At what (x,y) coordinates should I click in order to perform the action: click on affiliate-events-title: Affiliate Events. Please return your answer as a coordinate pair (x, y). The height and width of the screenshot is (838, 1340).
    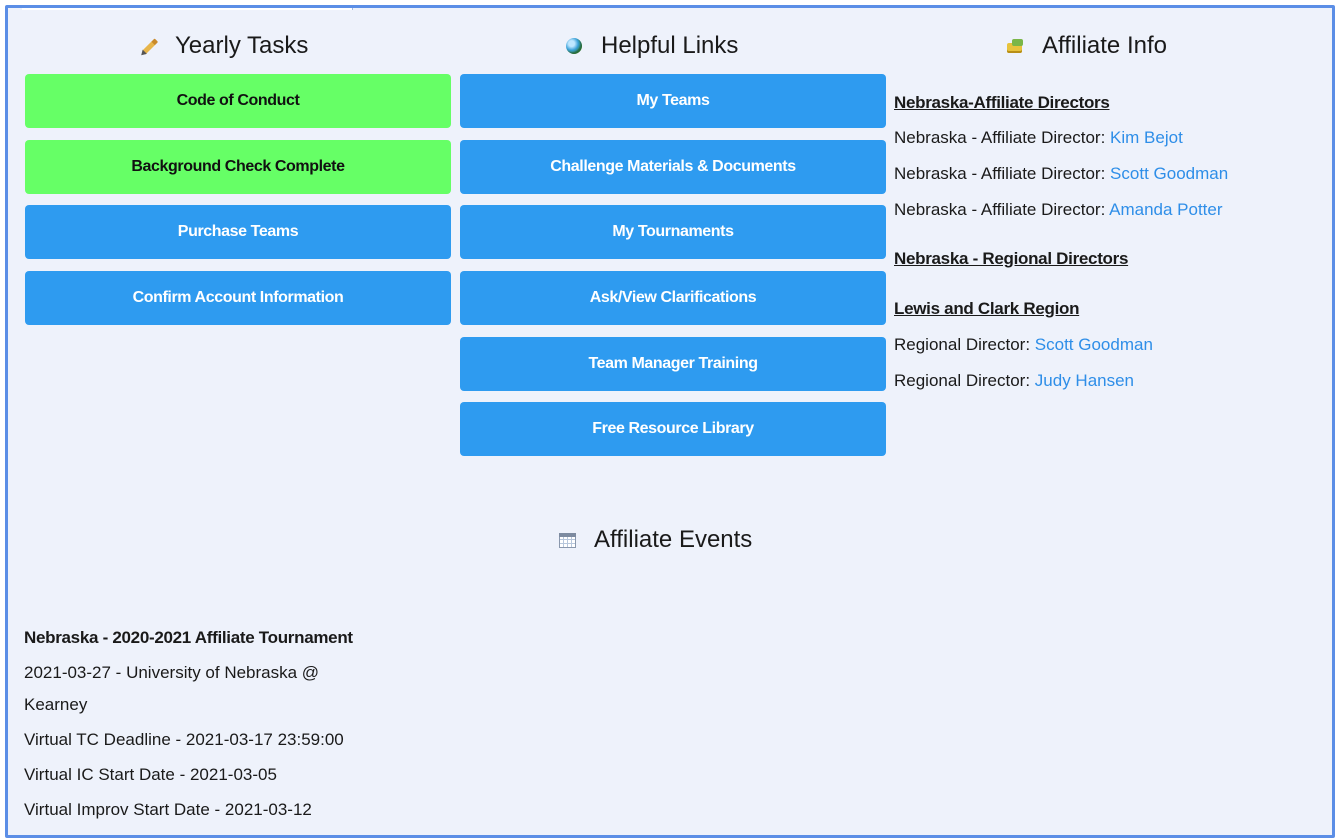
    Looking at the image, I should click on (673, 539).